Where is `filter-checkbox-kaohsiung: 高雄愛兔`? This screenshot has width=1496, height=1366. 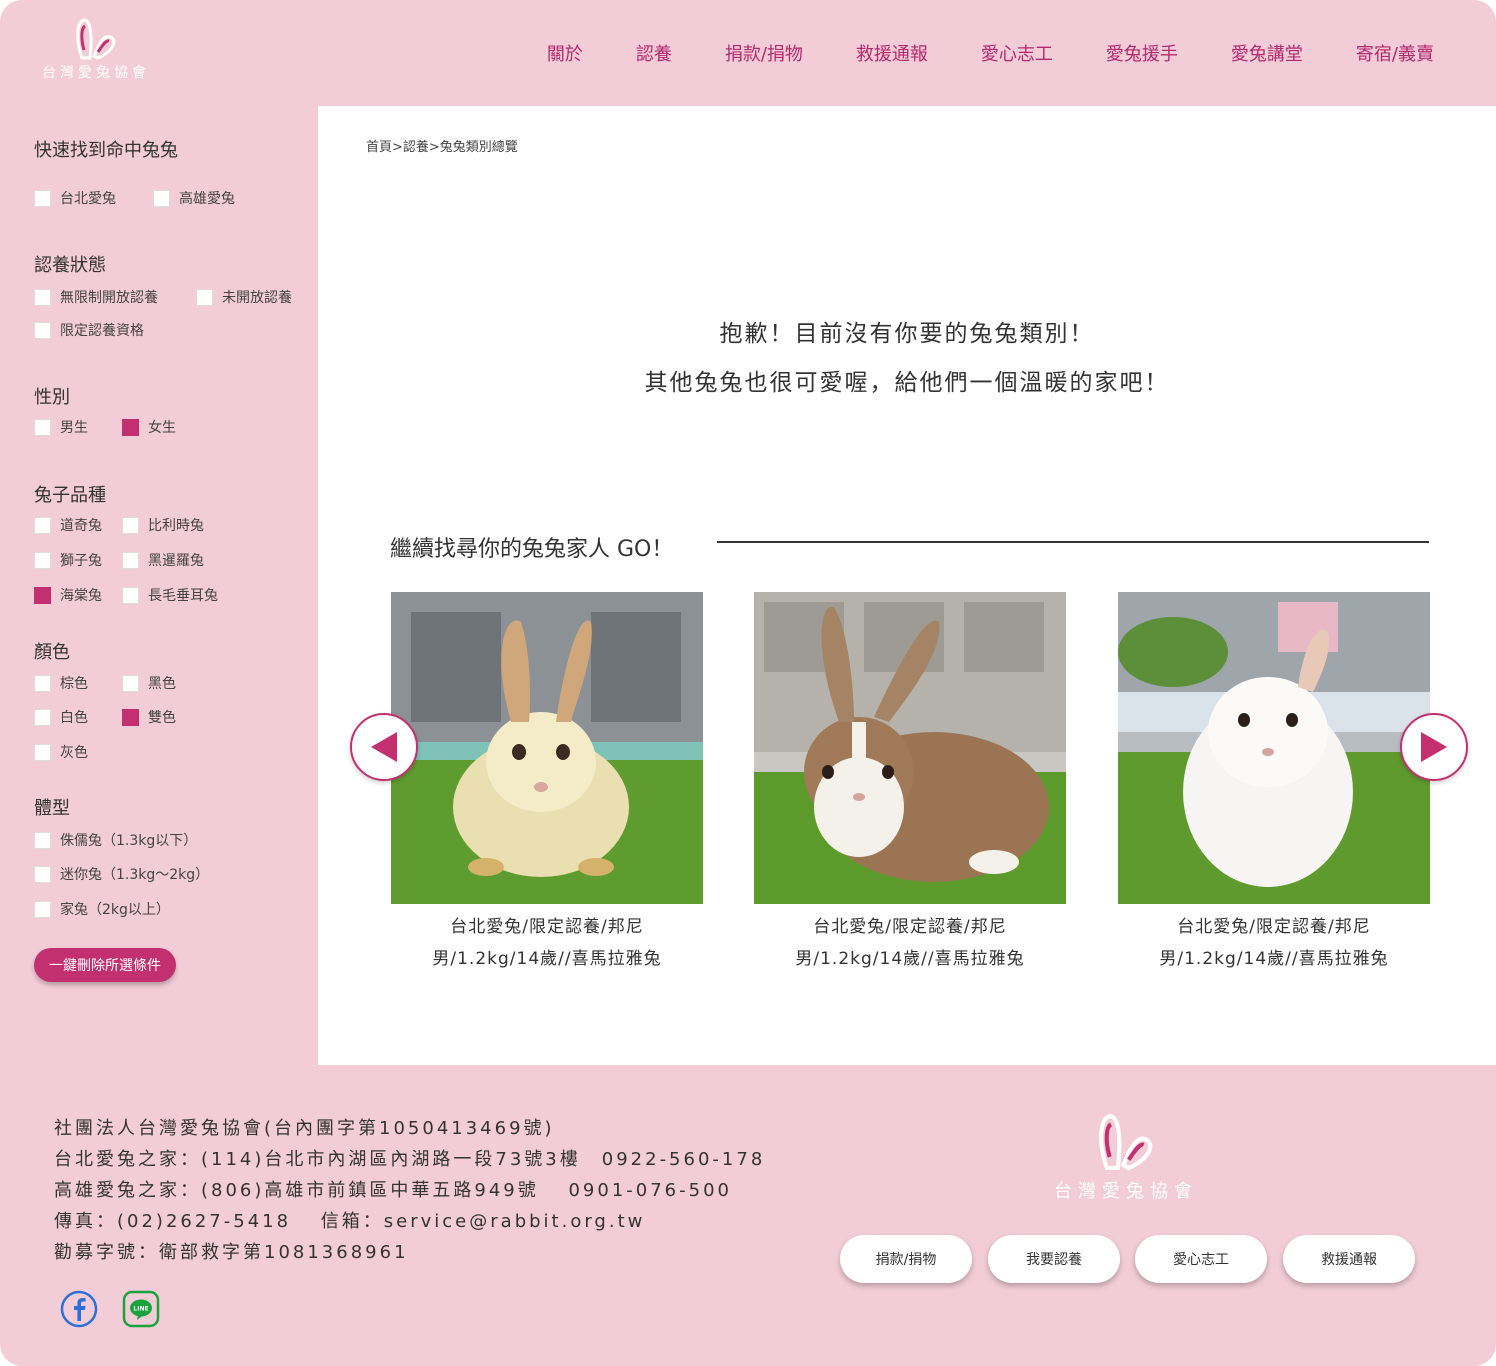 filter-checkbox-kaohsiung: 高雄愛兔 is located at coordinates (194, 198).